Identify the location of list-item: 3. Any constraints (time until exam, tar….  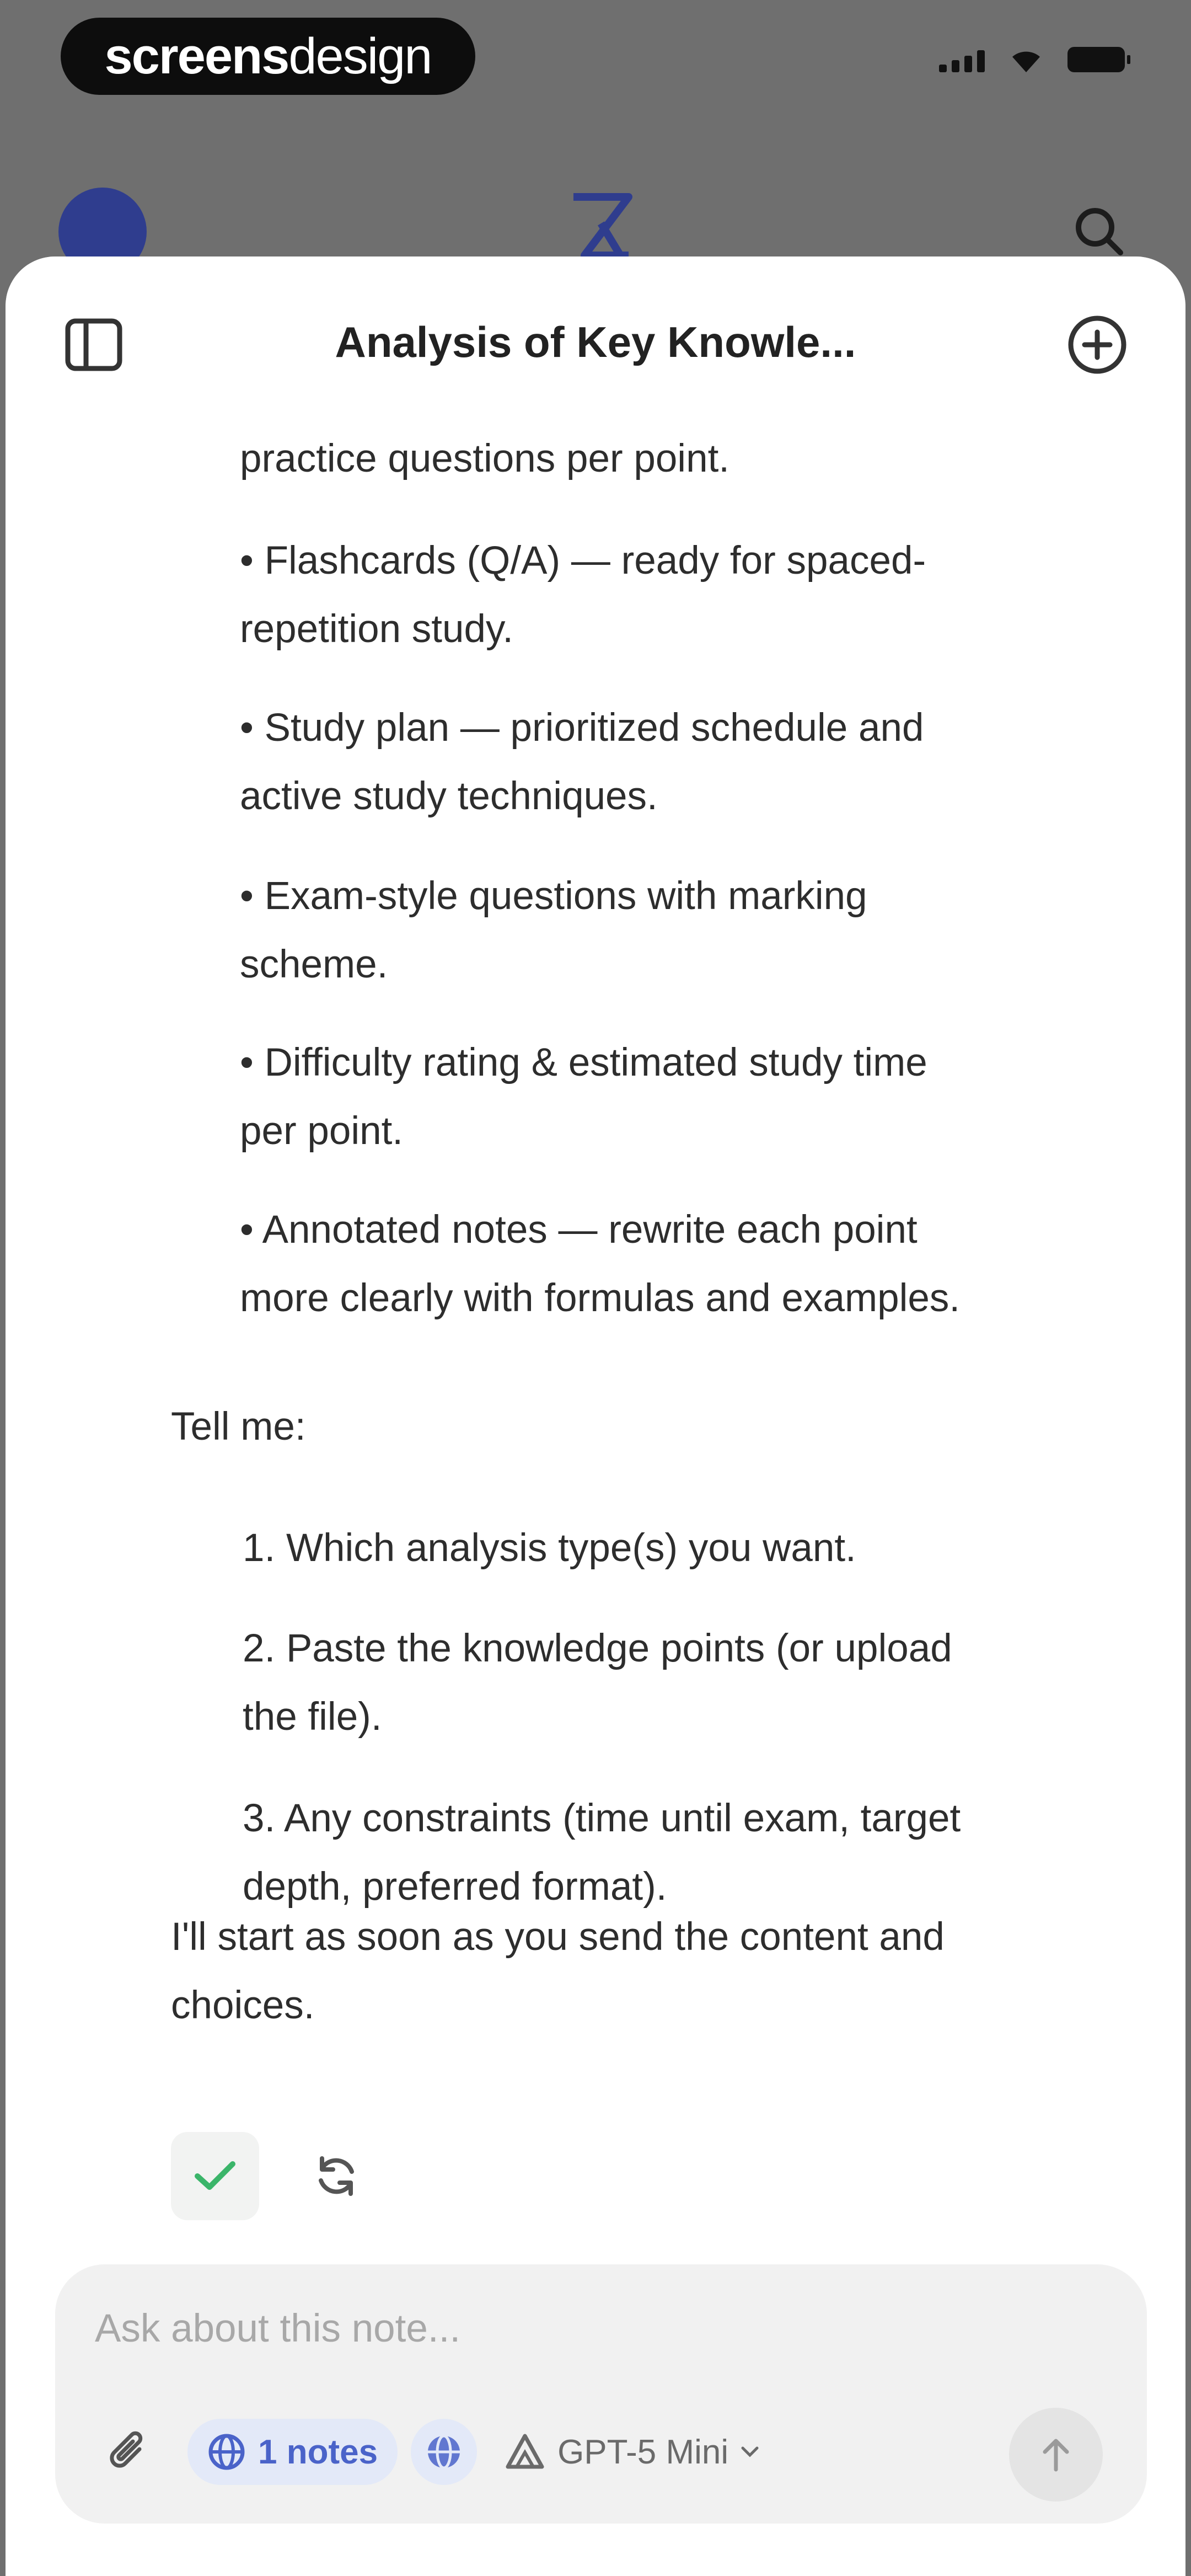
(651, 1852).